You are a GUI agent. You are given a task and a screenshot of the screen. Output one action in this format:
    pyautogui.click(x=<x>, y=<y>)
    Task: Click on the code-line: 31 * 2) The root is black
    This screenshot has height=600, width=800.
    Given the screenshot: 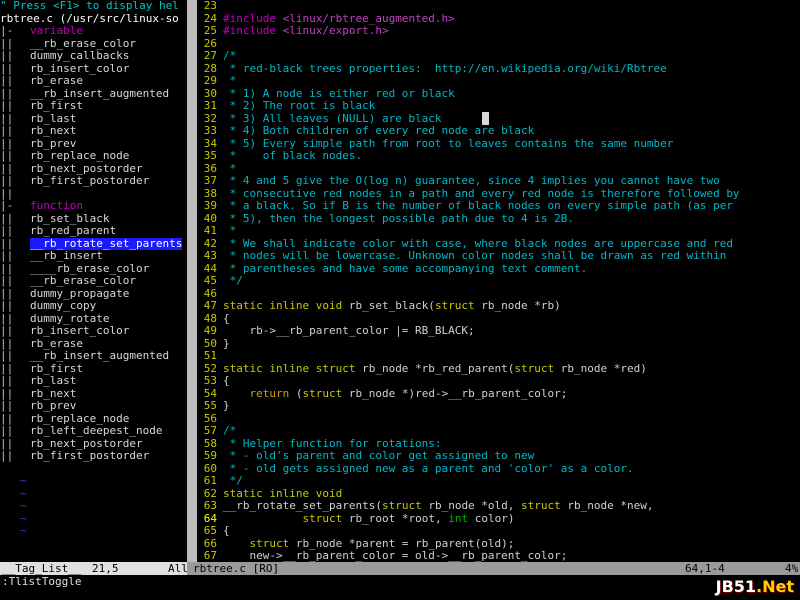 What is the action you would take?
    pyautogui.click(x=498, y=106)
    